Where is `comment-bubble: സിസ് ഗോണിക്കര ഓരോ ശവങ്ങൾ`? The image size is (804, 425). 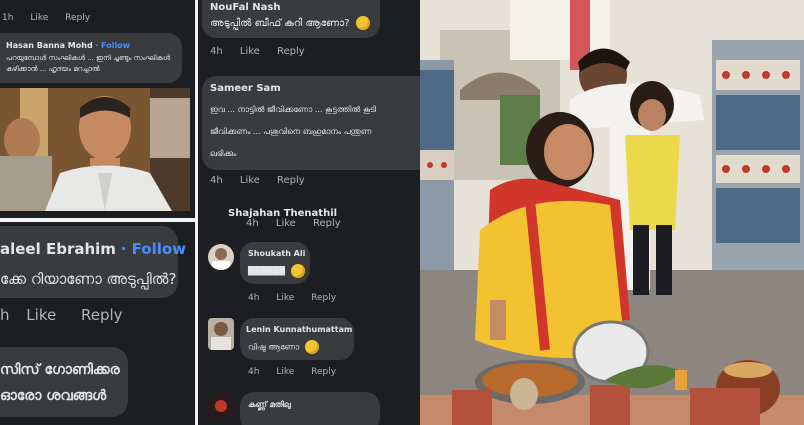 comment-bubble: സിസ് ഗോണിക്കര ഓരോ ശവങ്ങൾ is located at coordinates (64, 382).